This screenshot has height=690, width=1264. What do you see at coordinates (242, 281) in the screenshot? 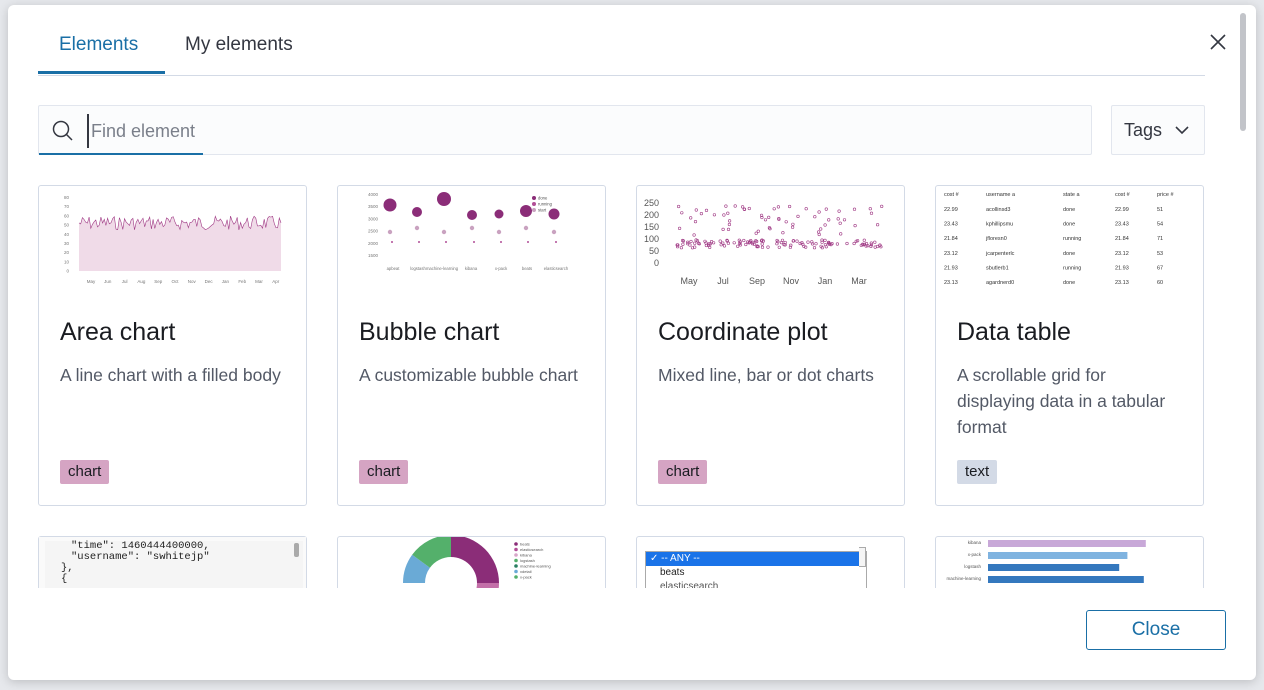
I see `x-tick-label: Feb` at bounding box center [242, 281].